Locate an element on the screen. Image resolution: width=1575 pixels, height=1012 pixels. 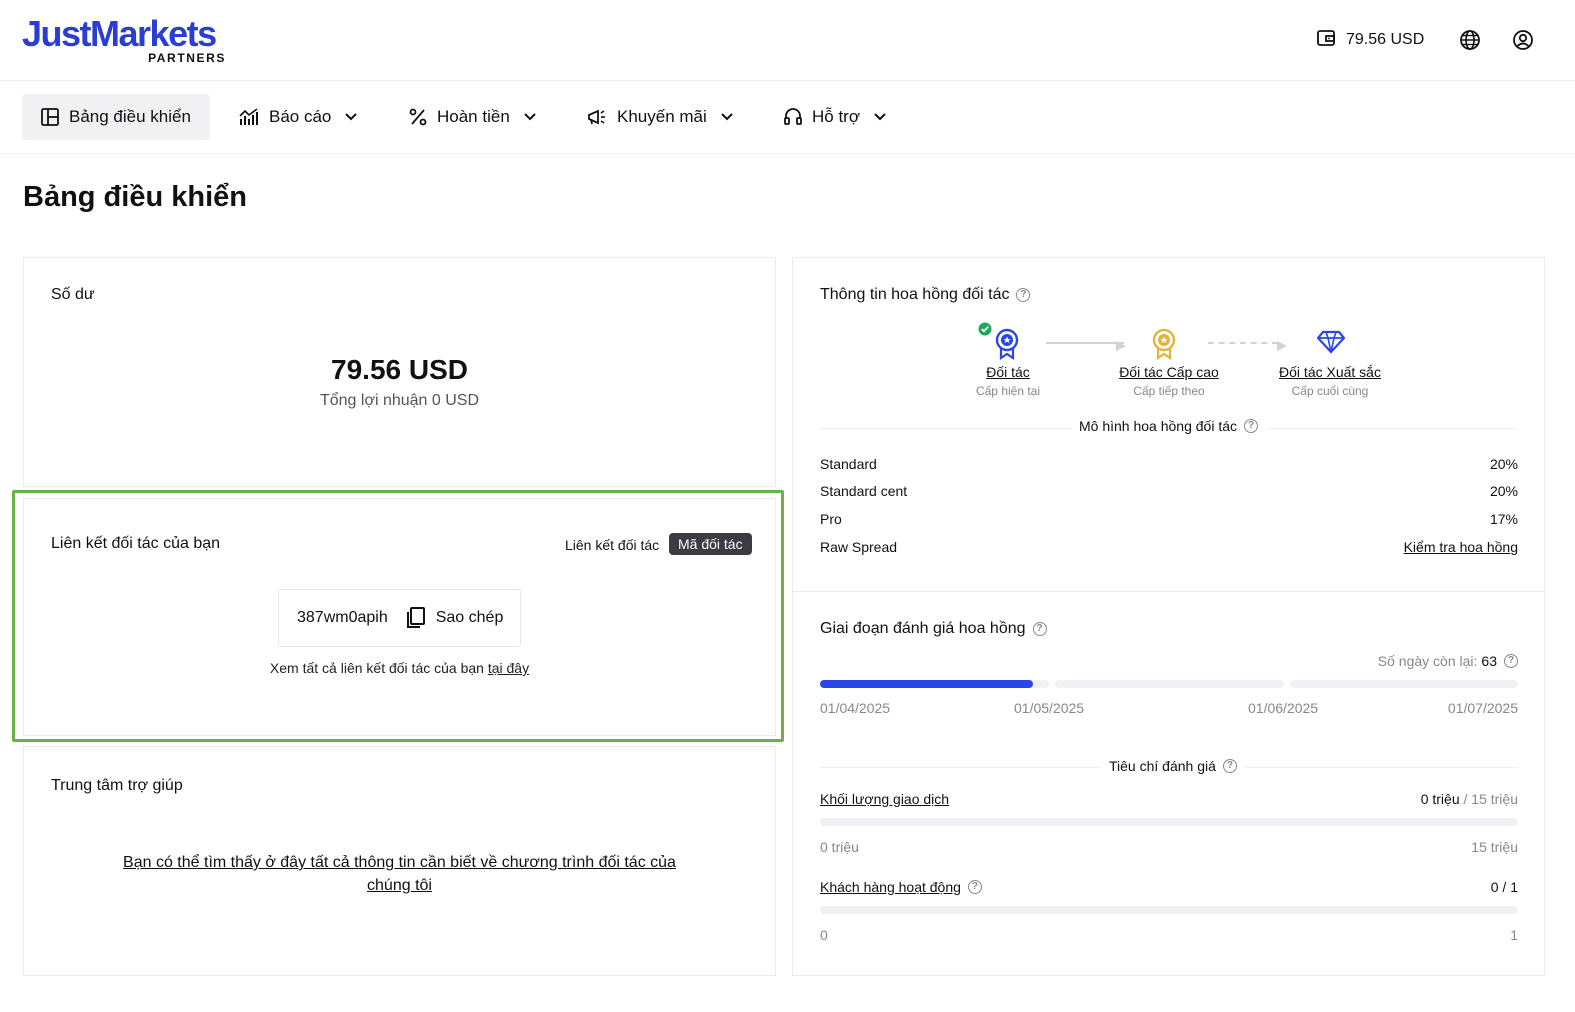
percent-icon is located at coordinates (418, 117).